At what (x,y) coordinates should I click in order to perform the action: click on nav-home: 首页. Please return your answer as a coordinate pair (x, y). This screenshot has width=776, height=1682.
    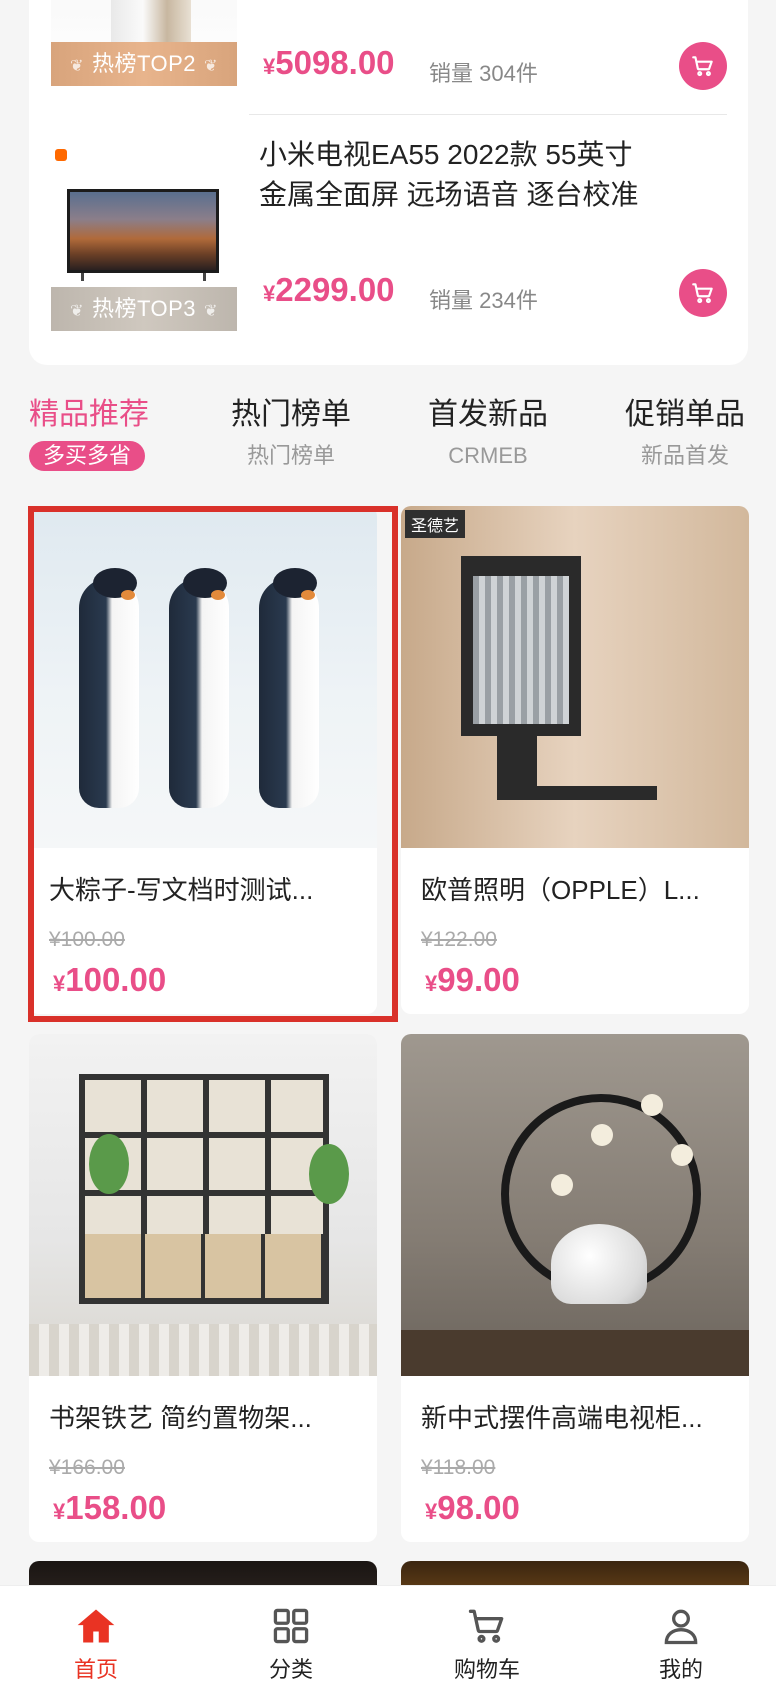
    Looking at the image, I should click on (96, 1643).